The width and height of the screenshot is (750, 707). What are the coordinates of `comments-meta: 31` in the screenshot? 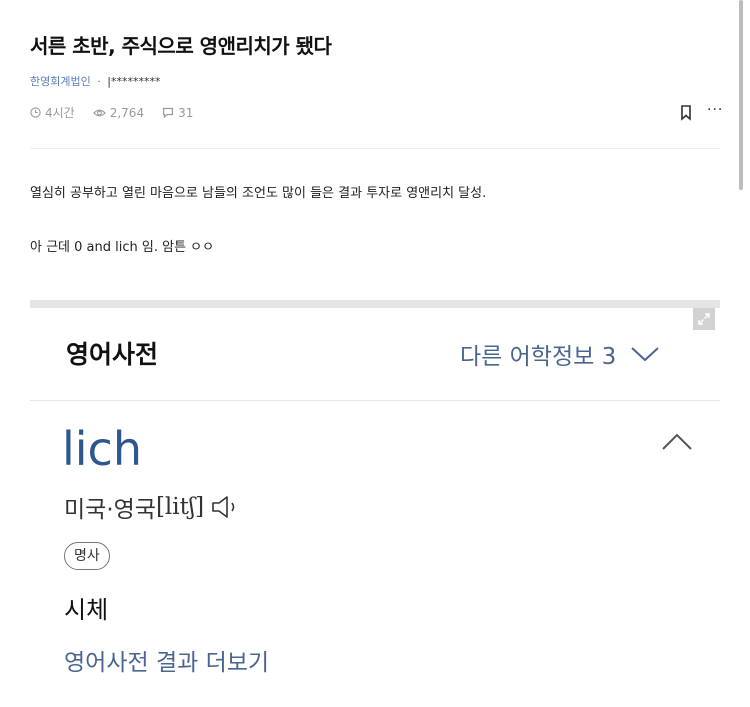 It's located at (177, 113).